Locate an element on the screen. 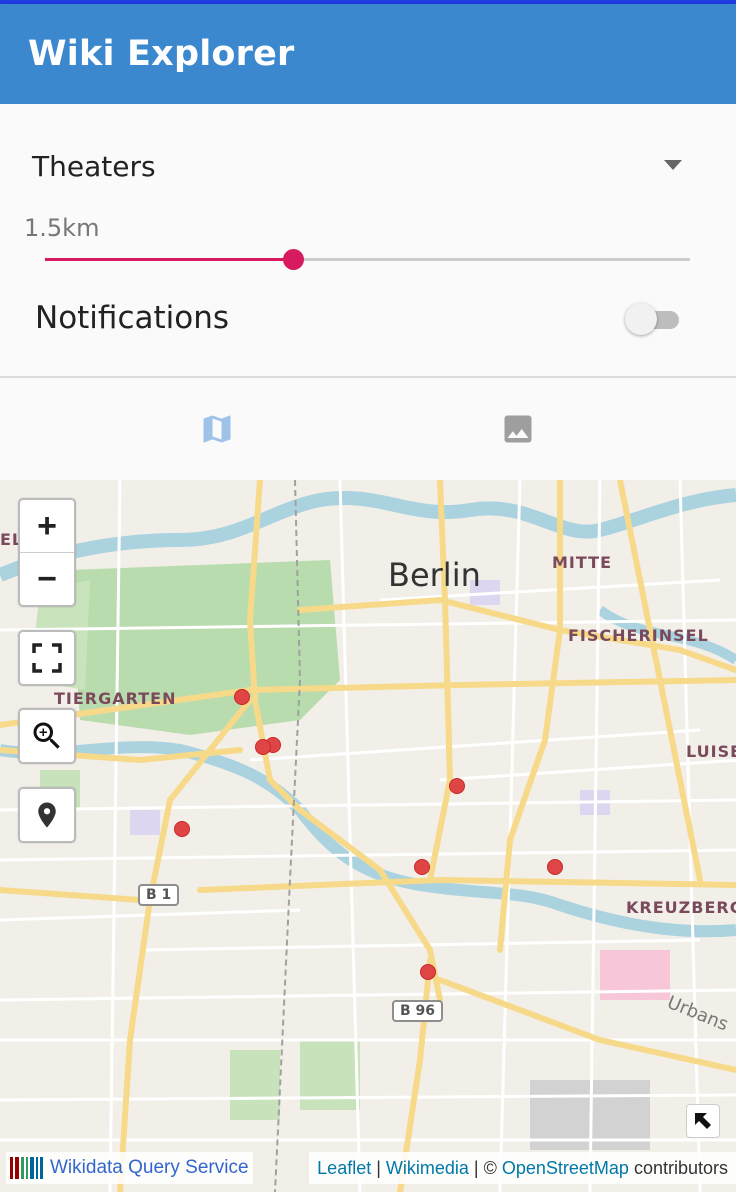 Image resolution: width=736 pixels, height=1192 pixels. zoom-magnifier-icon is located at coordinates (46, 735).